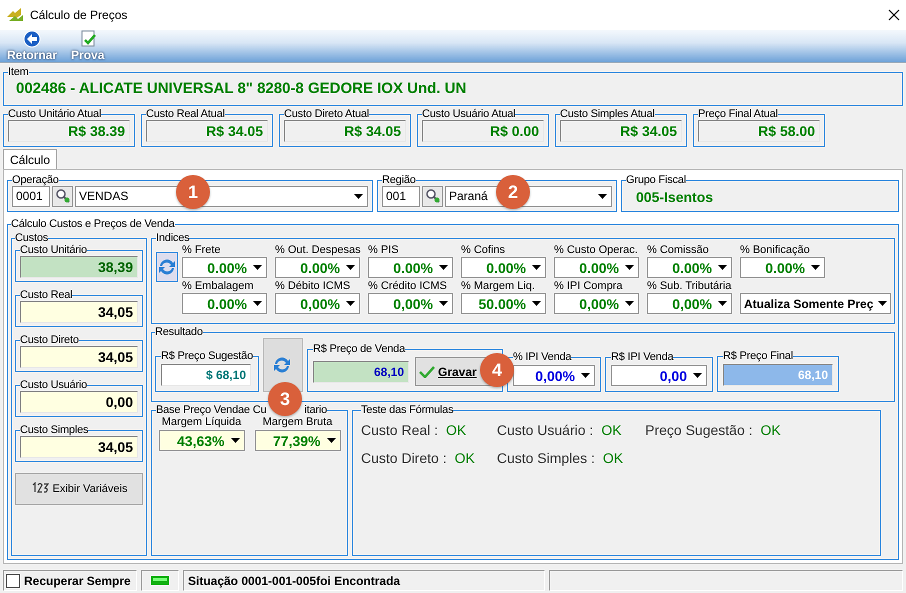  I want to click on field-label: Margem Líquida, so click(202, 422).